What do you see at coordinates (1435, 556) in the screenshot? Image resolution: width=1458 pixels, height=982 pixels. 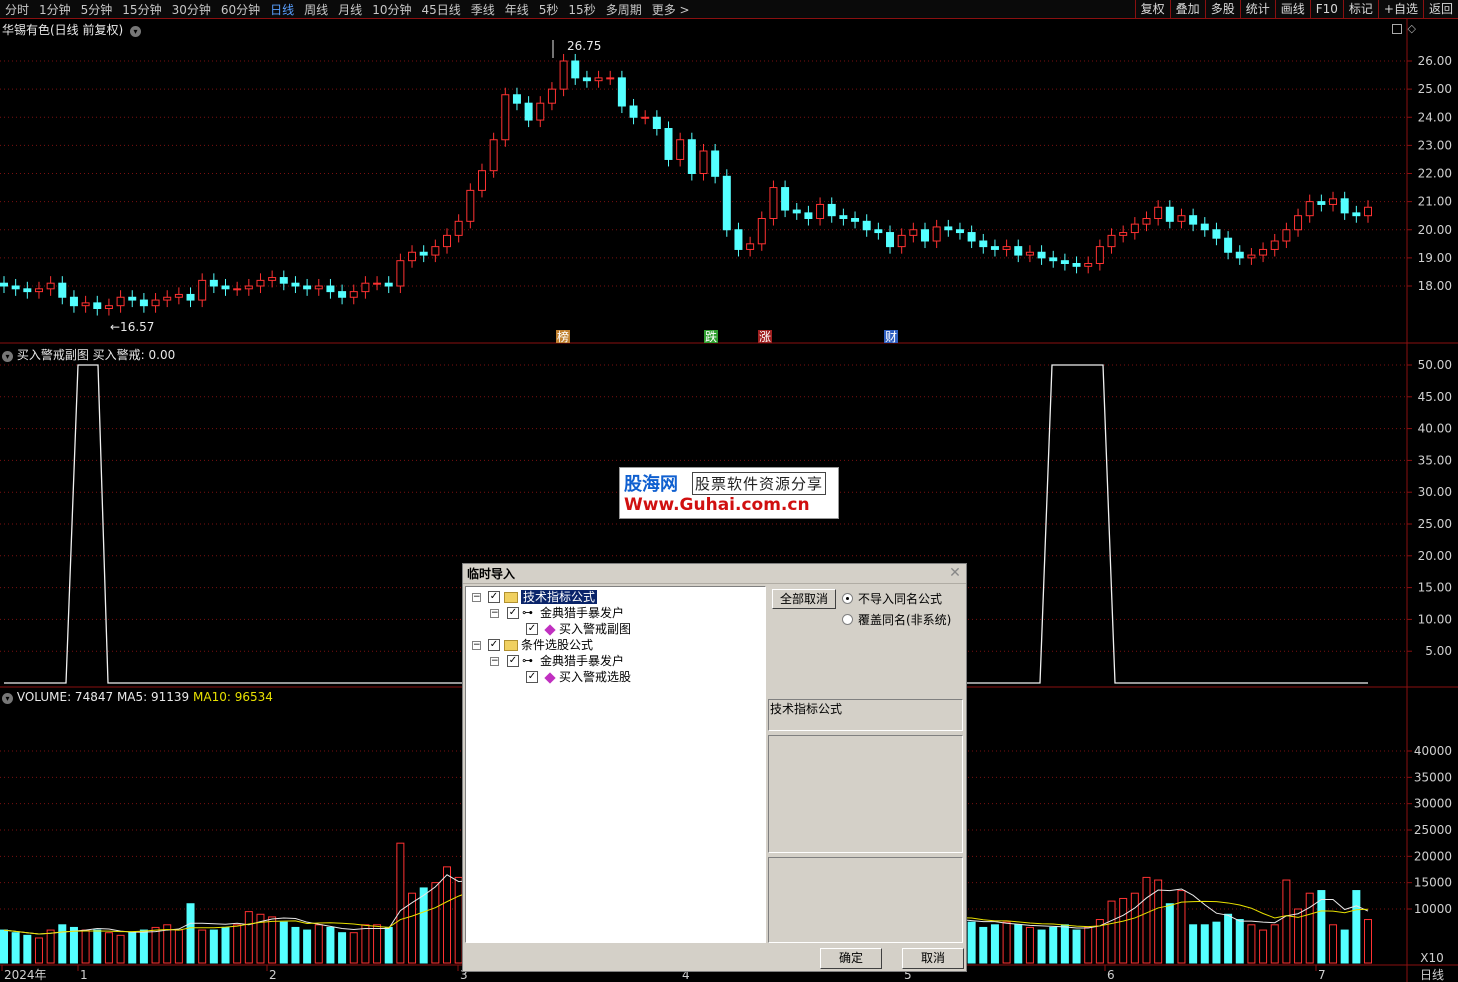 I see `sub-tick-label: 20.00` at bounding box center [1435, 556].